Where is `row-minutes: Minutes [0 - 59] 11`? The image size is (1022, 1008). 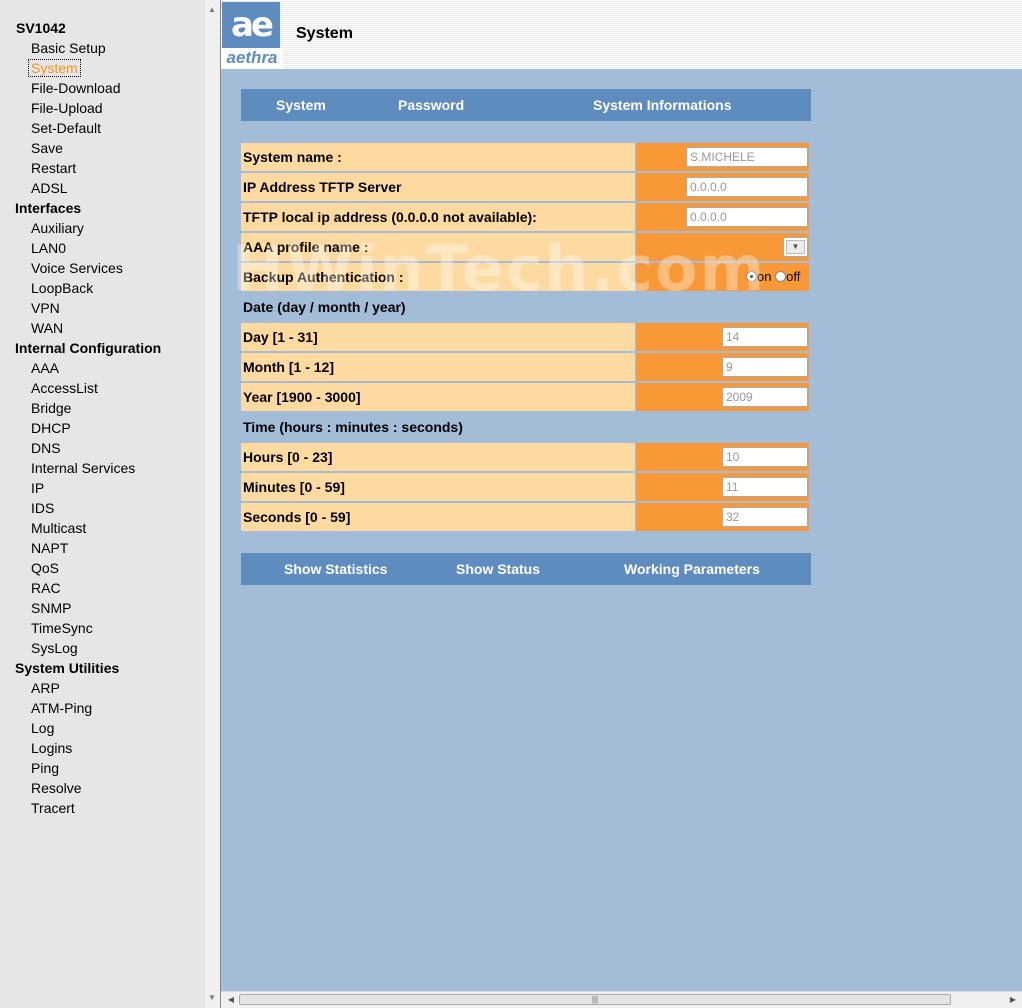 row-minutes: Minutes [0 - 59] 11 is located at coordinates (526, 488).